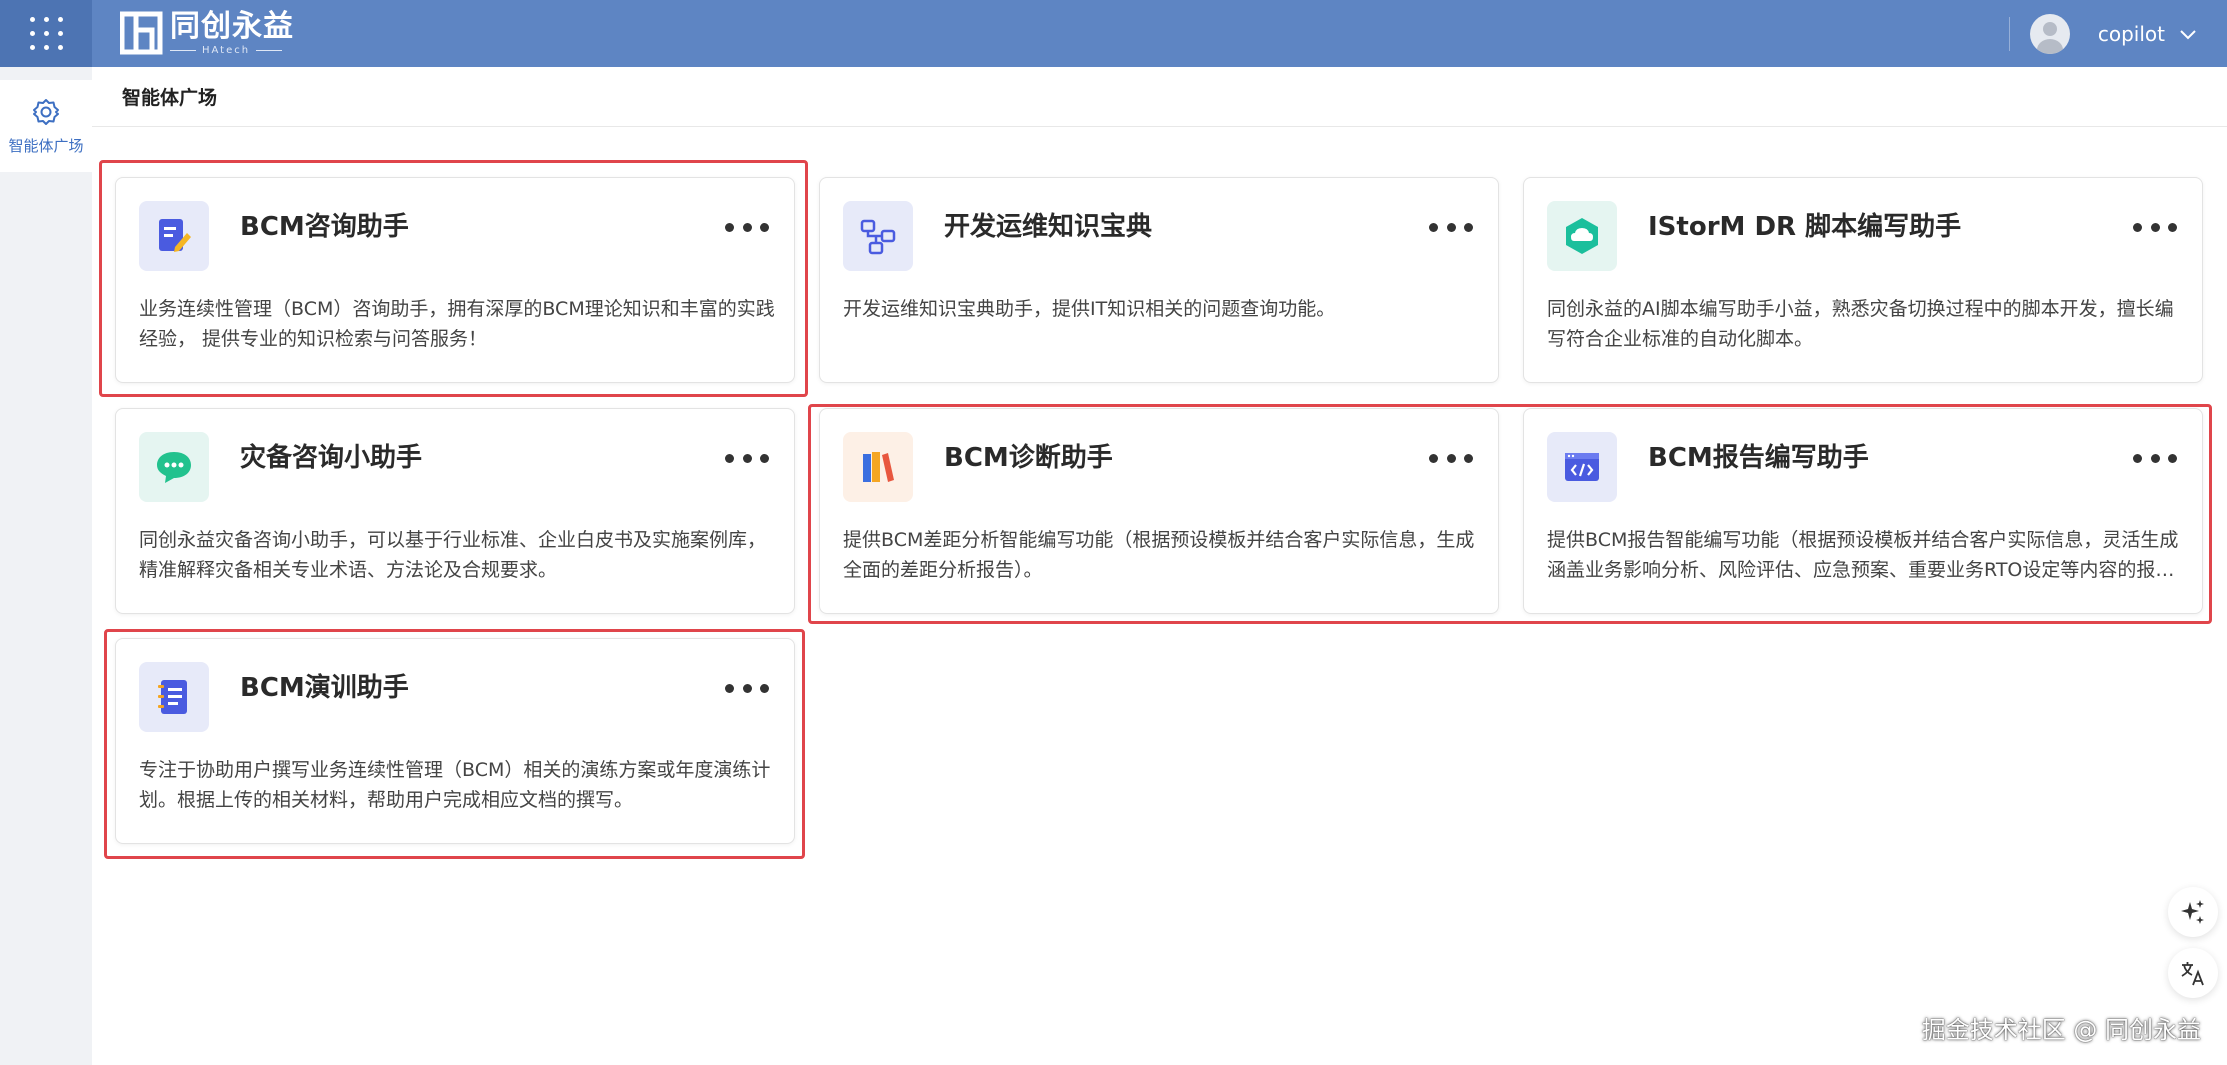  I want to click on translate-icon, so click(2192, 974).